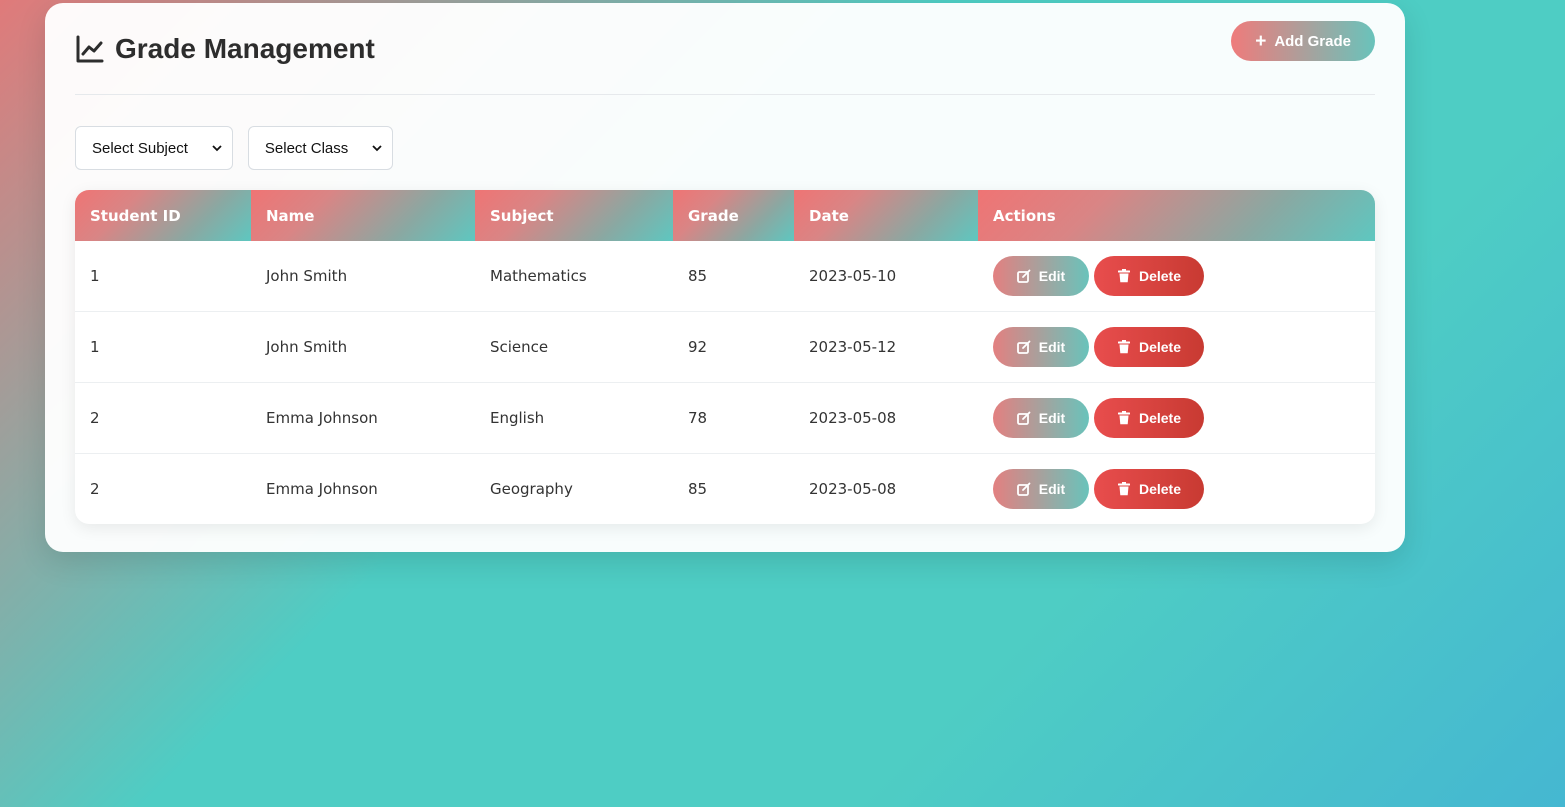 Image resolution: width=1565 pixels, height=807 pixels. I want to click on cell-date: 2023-05-12, so click(886, 347).